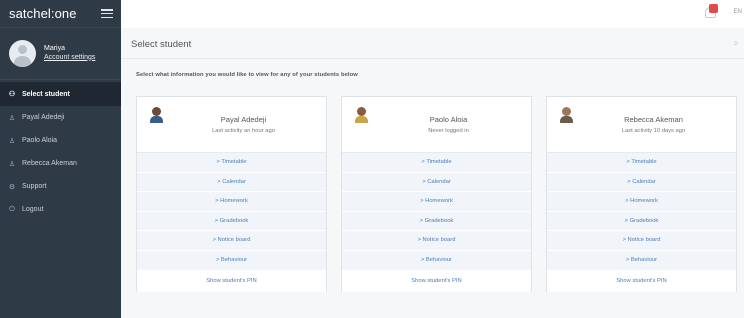 The height and width of the screenshot is (318, 744). What do you see at coordinates (34, 186) in the screenshot?
I see `sidebar-item-label: Support` at bounding box center [34, 186].